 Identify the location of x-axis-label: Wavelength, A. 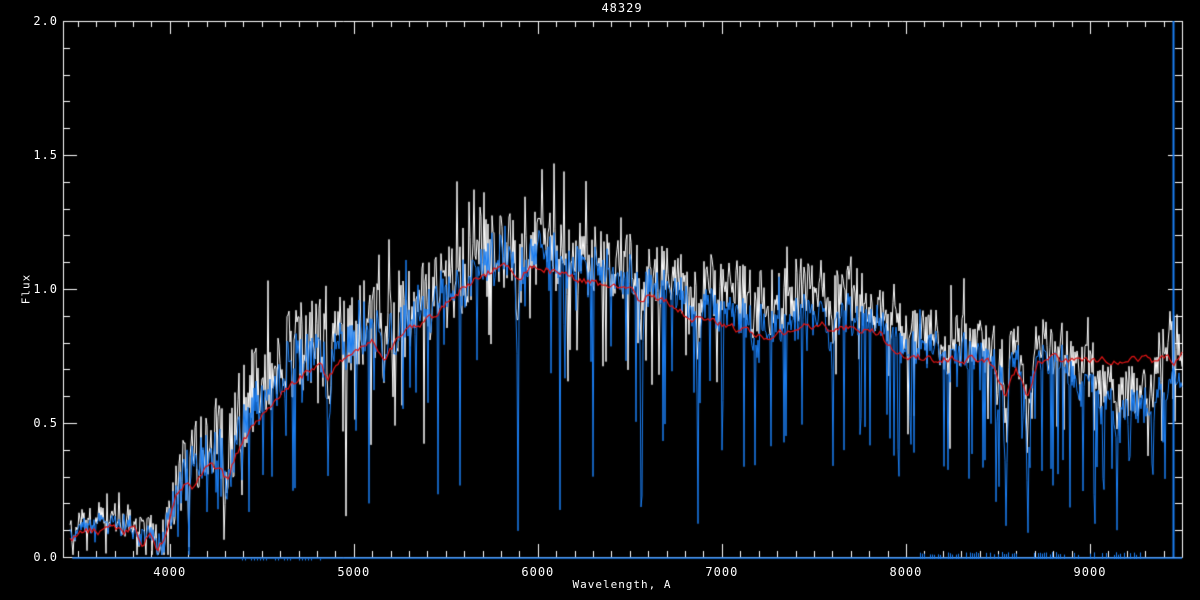
(622, 584).